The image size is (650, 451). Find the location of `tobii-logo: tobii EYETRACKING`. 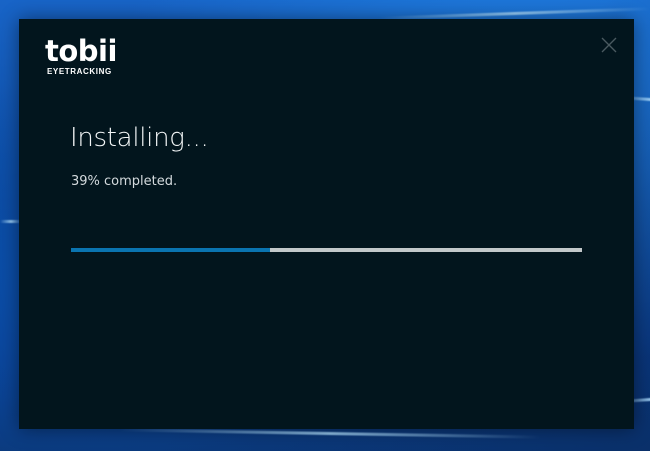

tobii-logo: tobii EYETRACKING is located at coordinates (87, 57).